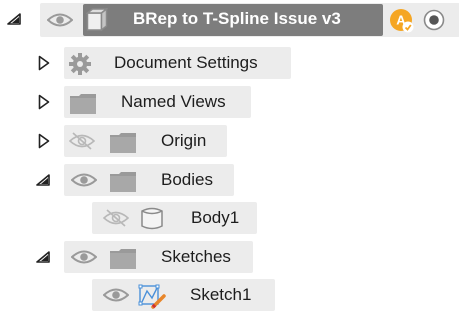 The height and width of the screenshot is (314, 459). I want to click on item-label: Body1, so click(215, 218).